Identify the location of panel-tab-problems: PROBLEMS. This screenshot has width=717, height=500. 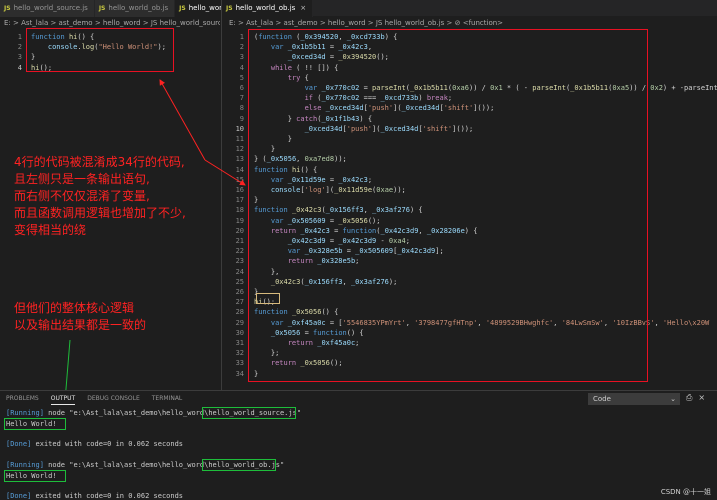
(22, 400).